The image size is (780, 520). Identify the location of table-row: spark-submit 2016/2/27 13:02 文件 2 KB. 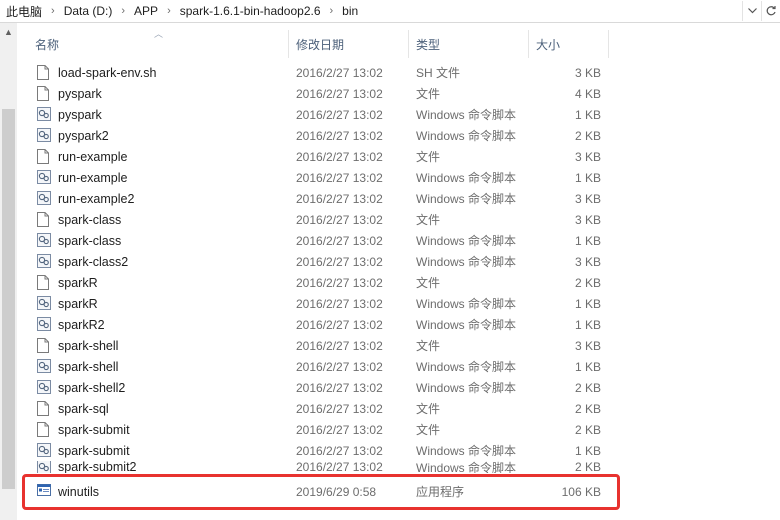
(317, 429).